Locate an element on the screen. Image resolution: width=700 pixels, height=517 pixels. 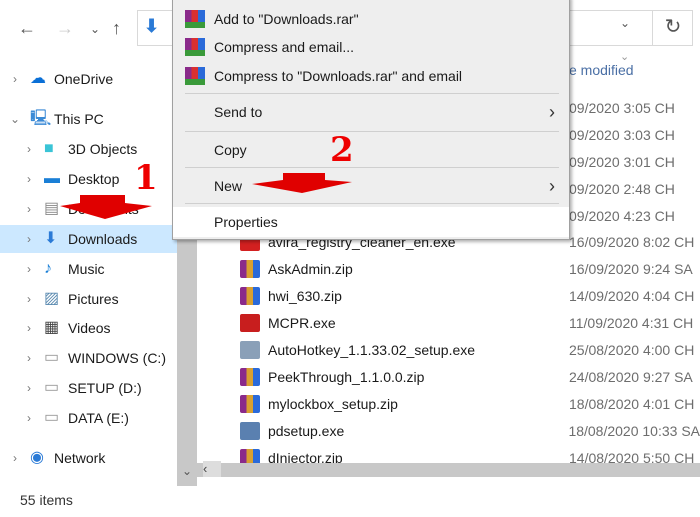
annotation-label-1: 1 is located at coordinates (146, 178).